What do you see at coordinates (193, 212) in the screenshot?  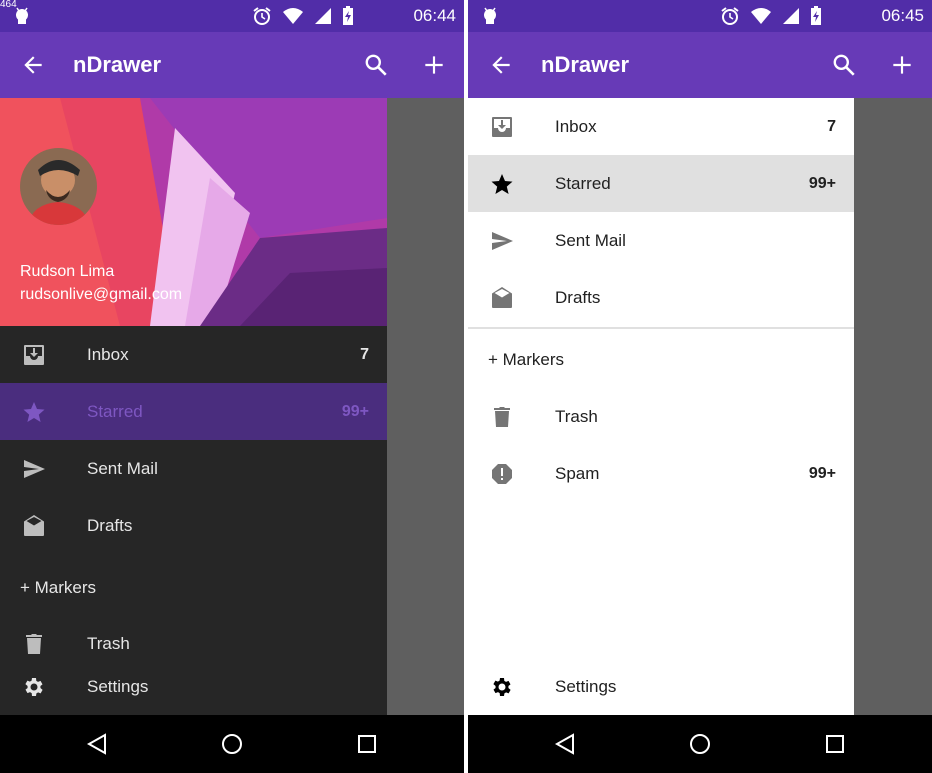 I see `drawer-header: Rudson Lima rudsonlive@gmail.com` at bounding box center [193, 212].